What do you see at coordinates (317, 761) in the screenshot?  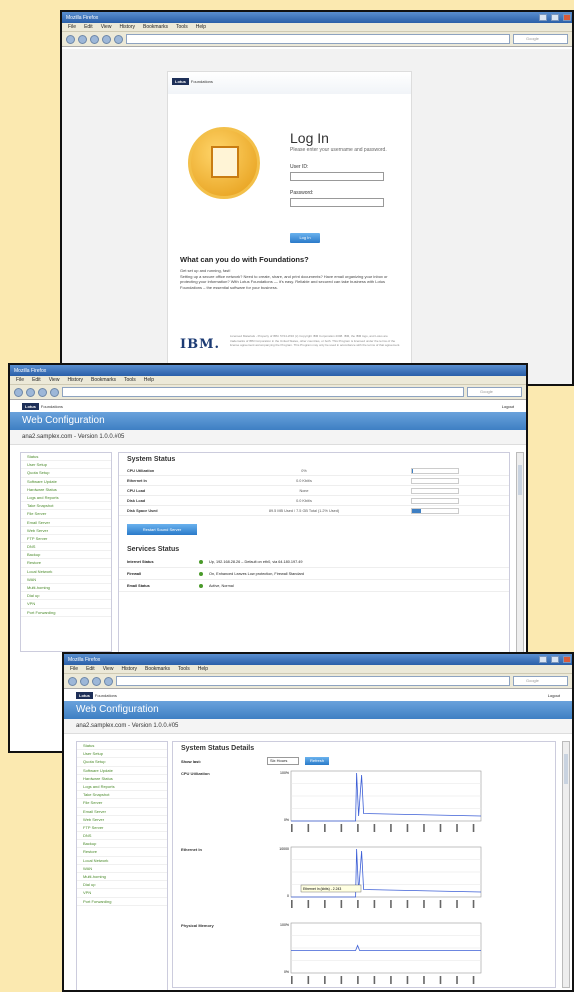 I see `refresh-button: Refresh` at bounding box center [317, 761].